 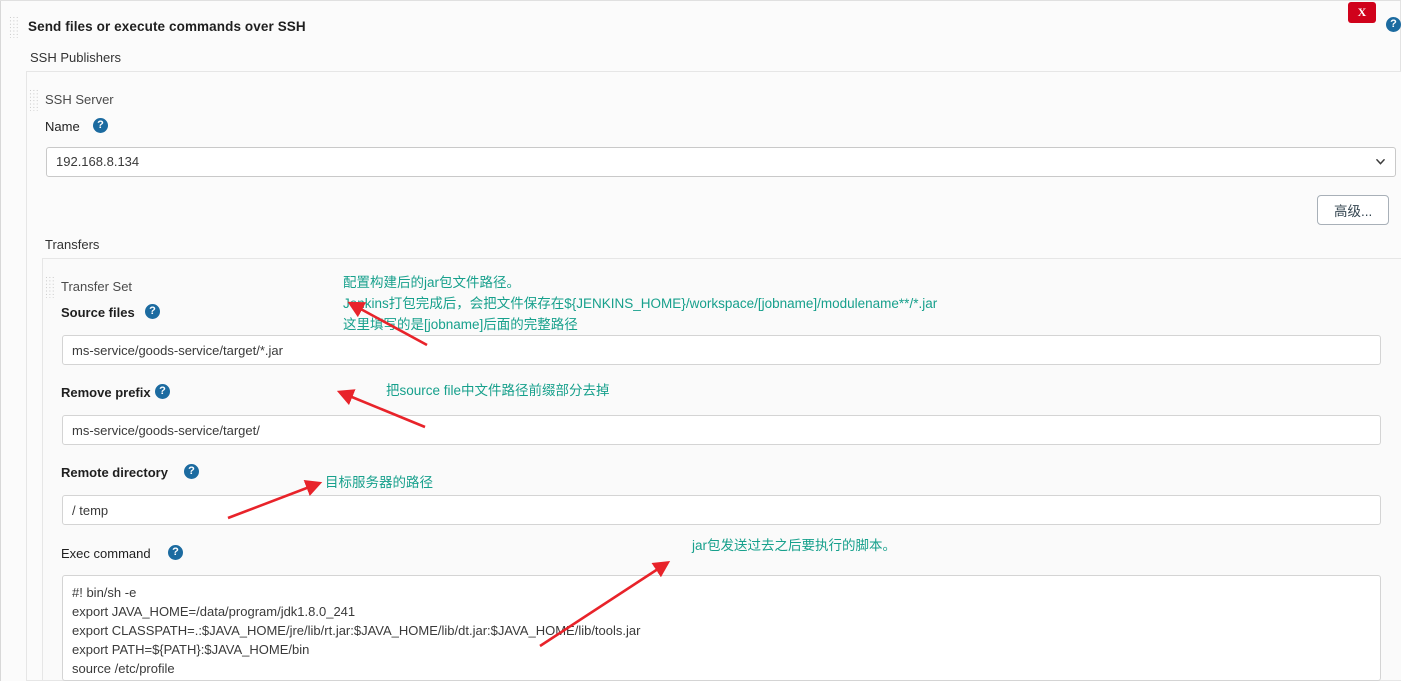 I want to click on remote-directory-help-icon: ?, so click(x=191, y=471).